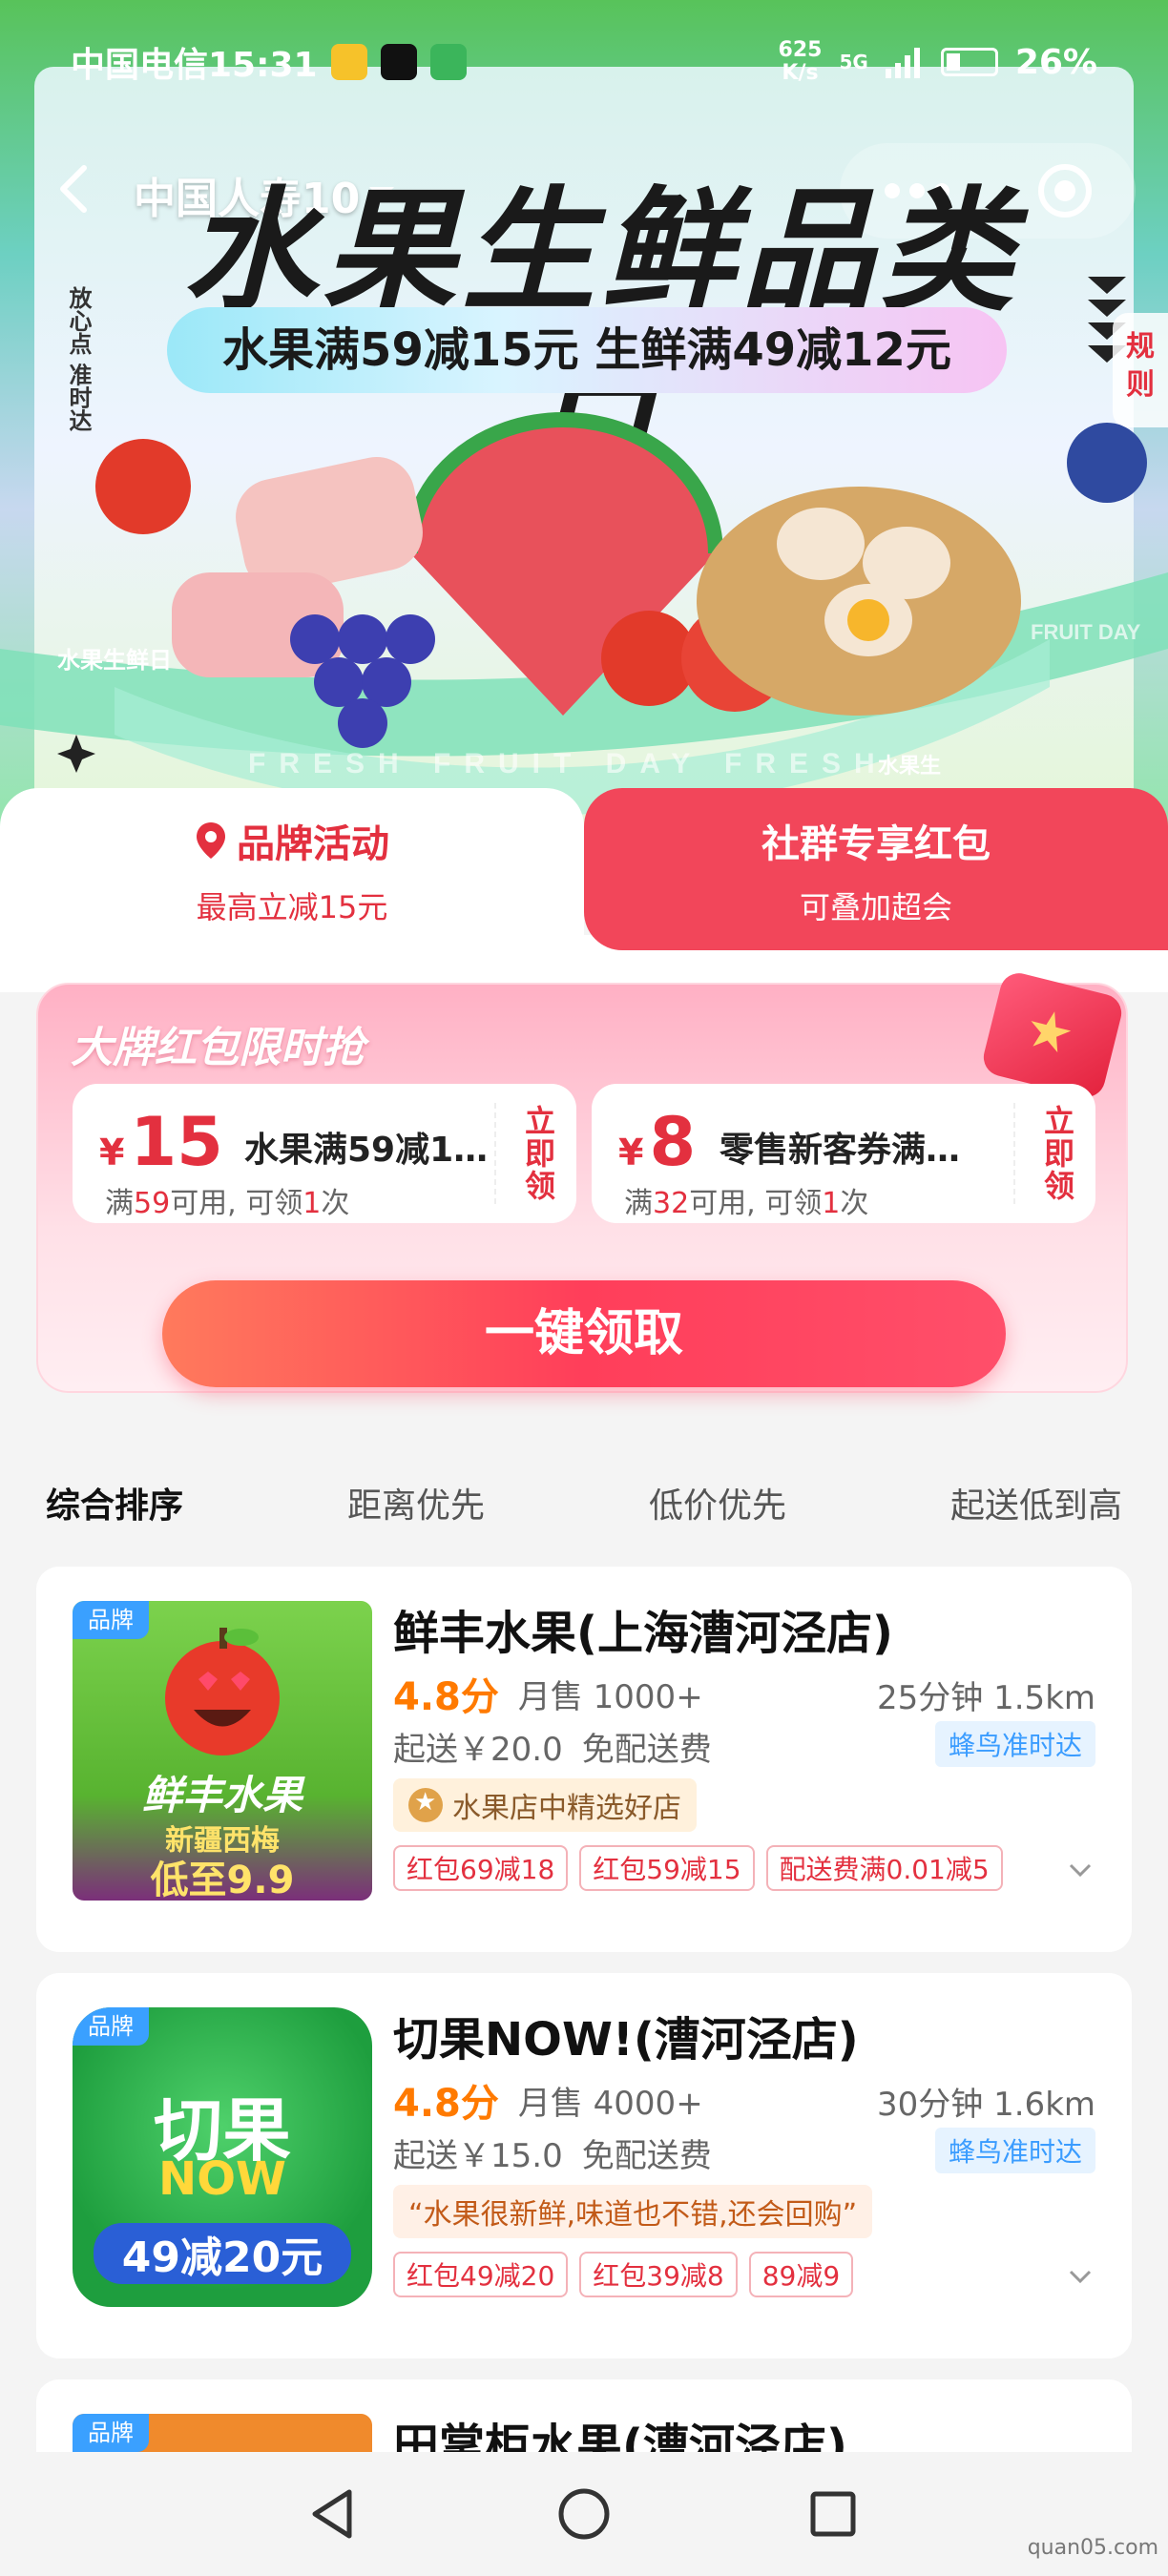  I want to click on coupon-condition: 满59可用, 可领1次, so click(227, 1203).